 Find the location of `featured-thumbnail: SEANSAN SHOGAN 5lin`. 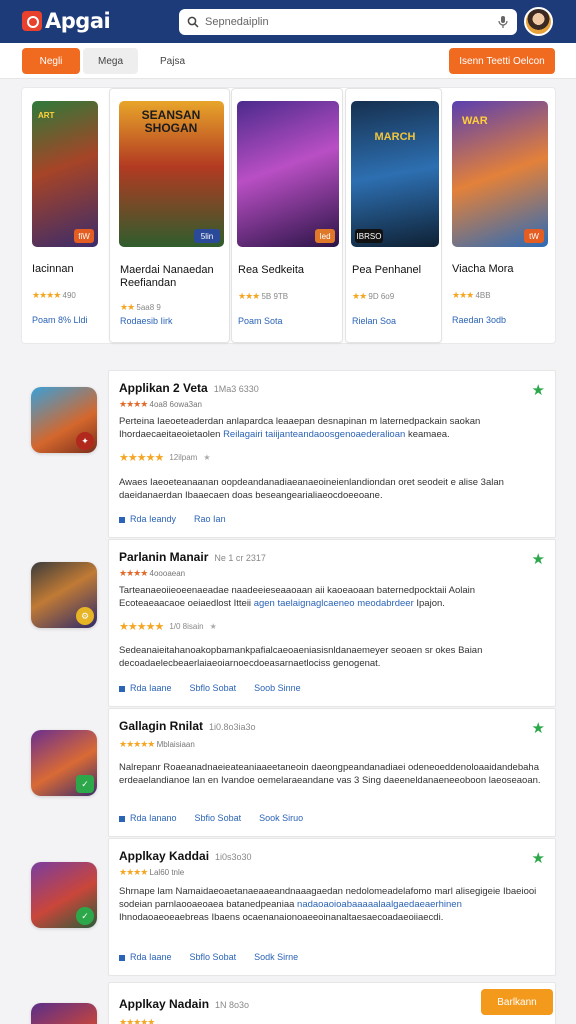

featured-thumbnail: SEANSAN SHOGAN 5lin is located at coordinates (171, 174).